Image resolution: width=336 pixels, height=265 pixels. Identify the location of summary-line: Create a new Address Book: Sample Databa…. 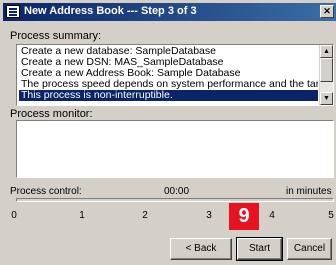
(131, 73).